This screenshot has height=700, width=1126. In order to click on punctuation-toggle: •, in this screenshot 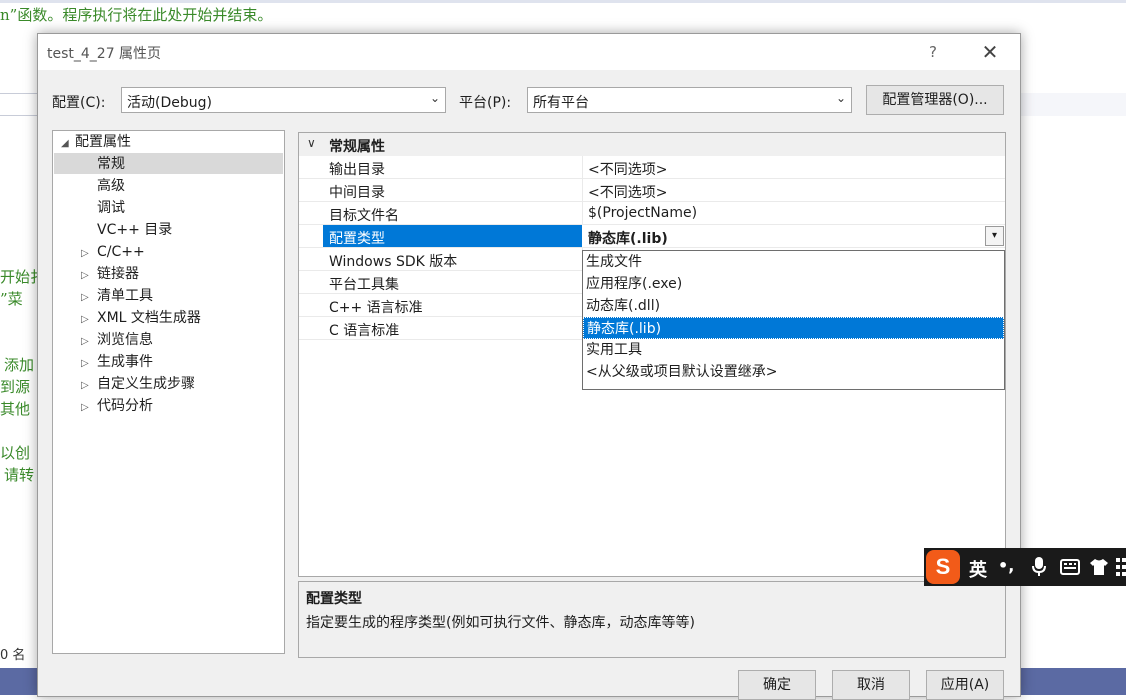, I will do `click(1006, 565)`.